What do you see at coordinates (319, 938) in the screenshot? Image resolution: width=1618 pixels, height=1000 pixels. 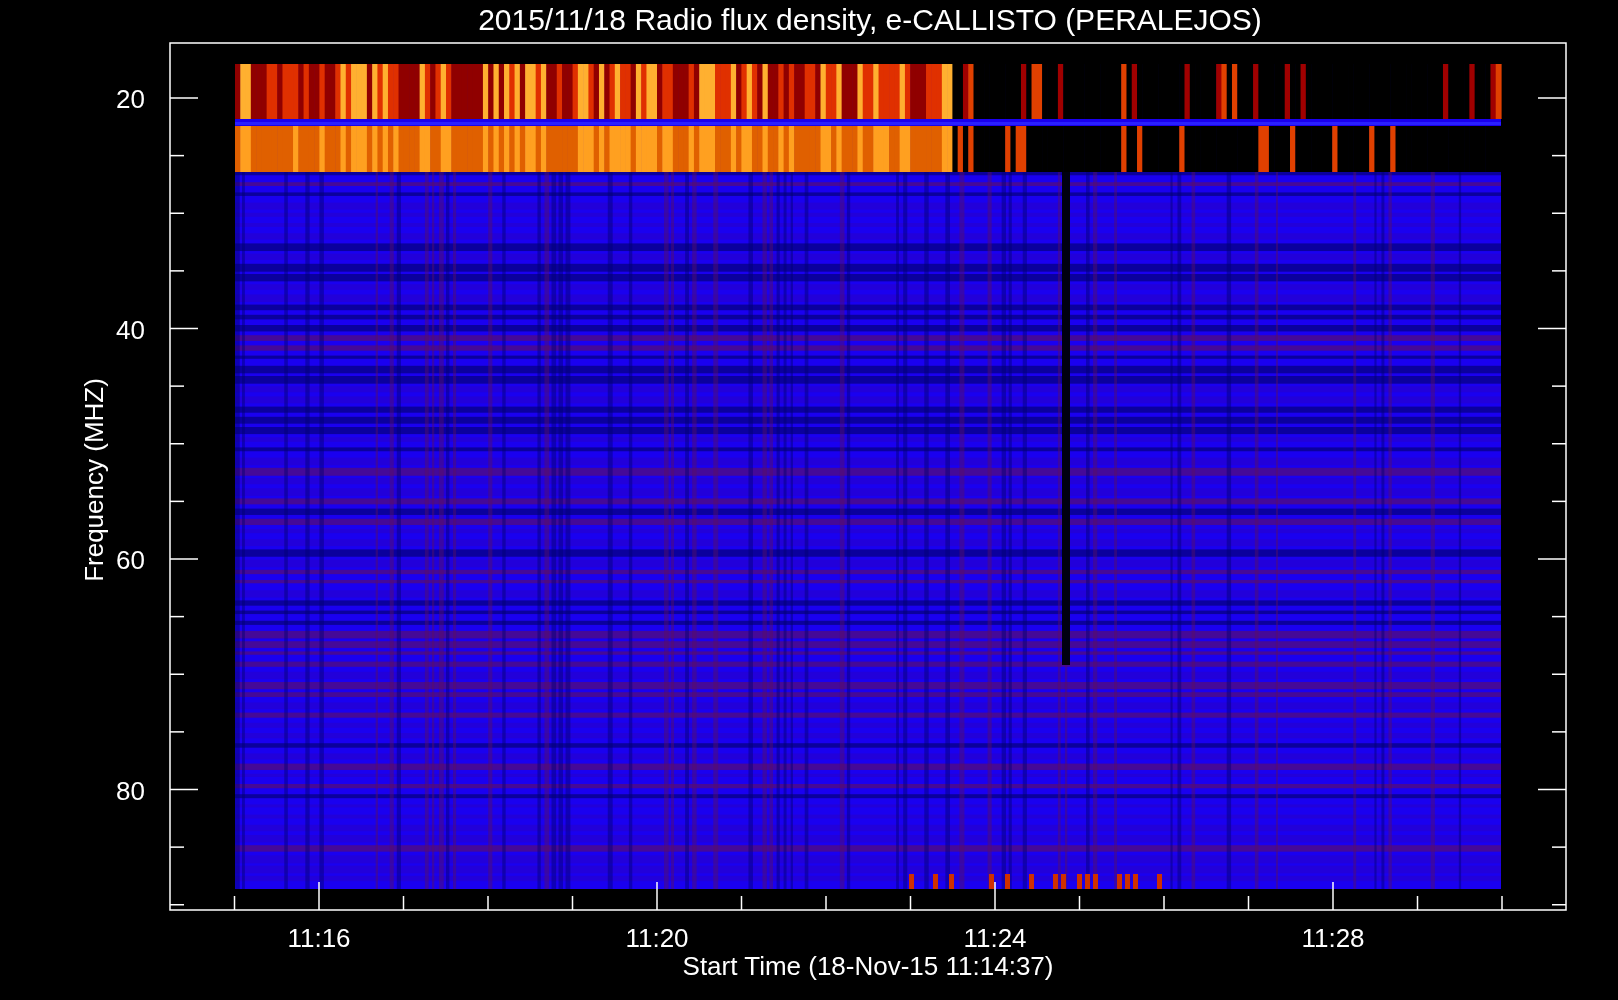 I see `tick-label: 11:16` at bounding box center [319, 938].